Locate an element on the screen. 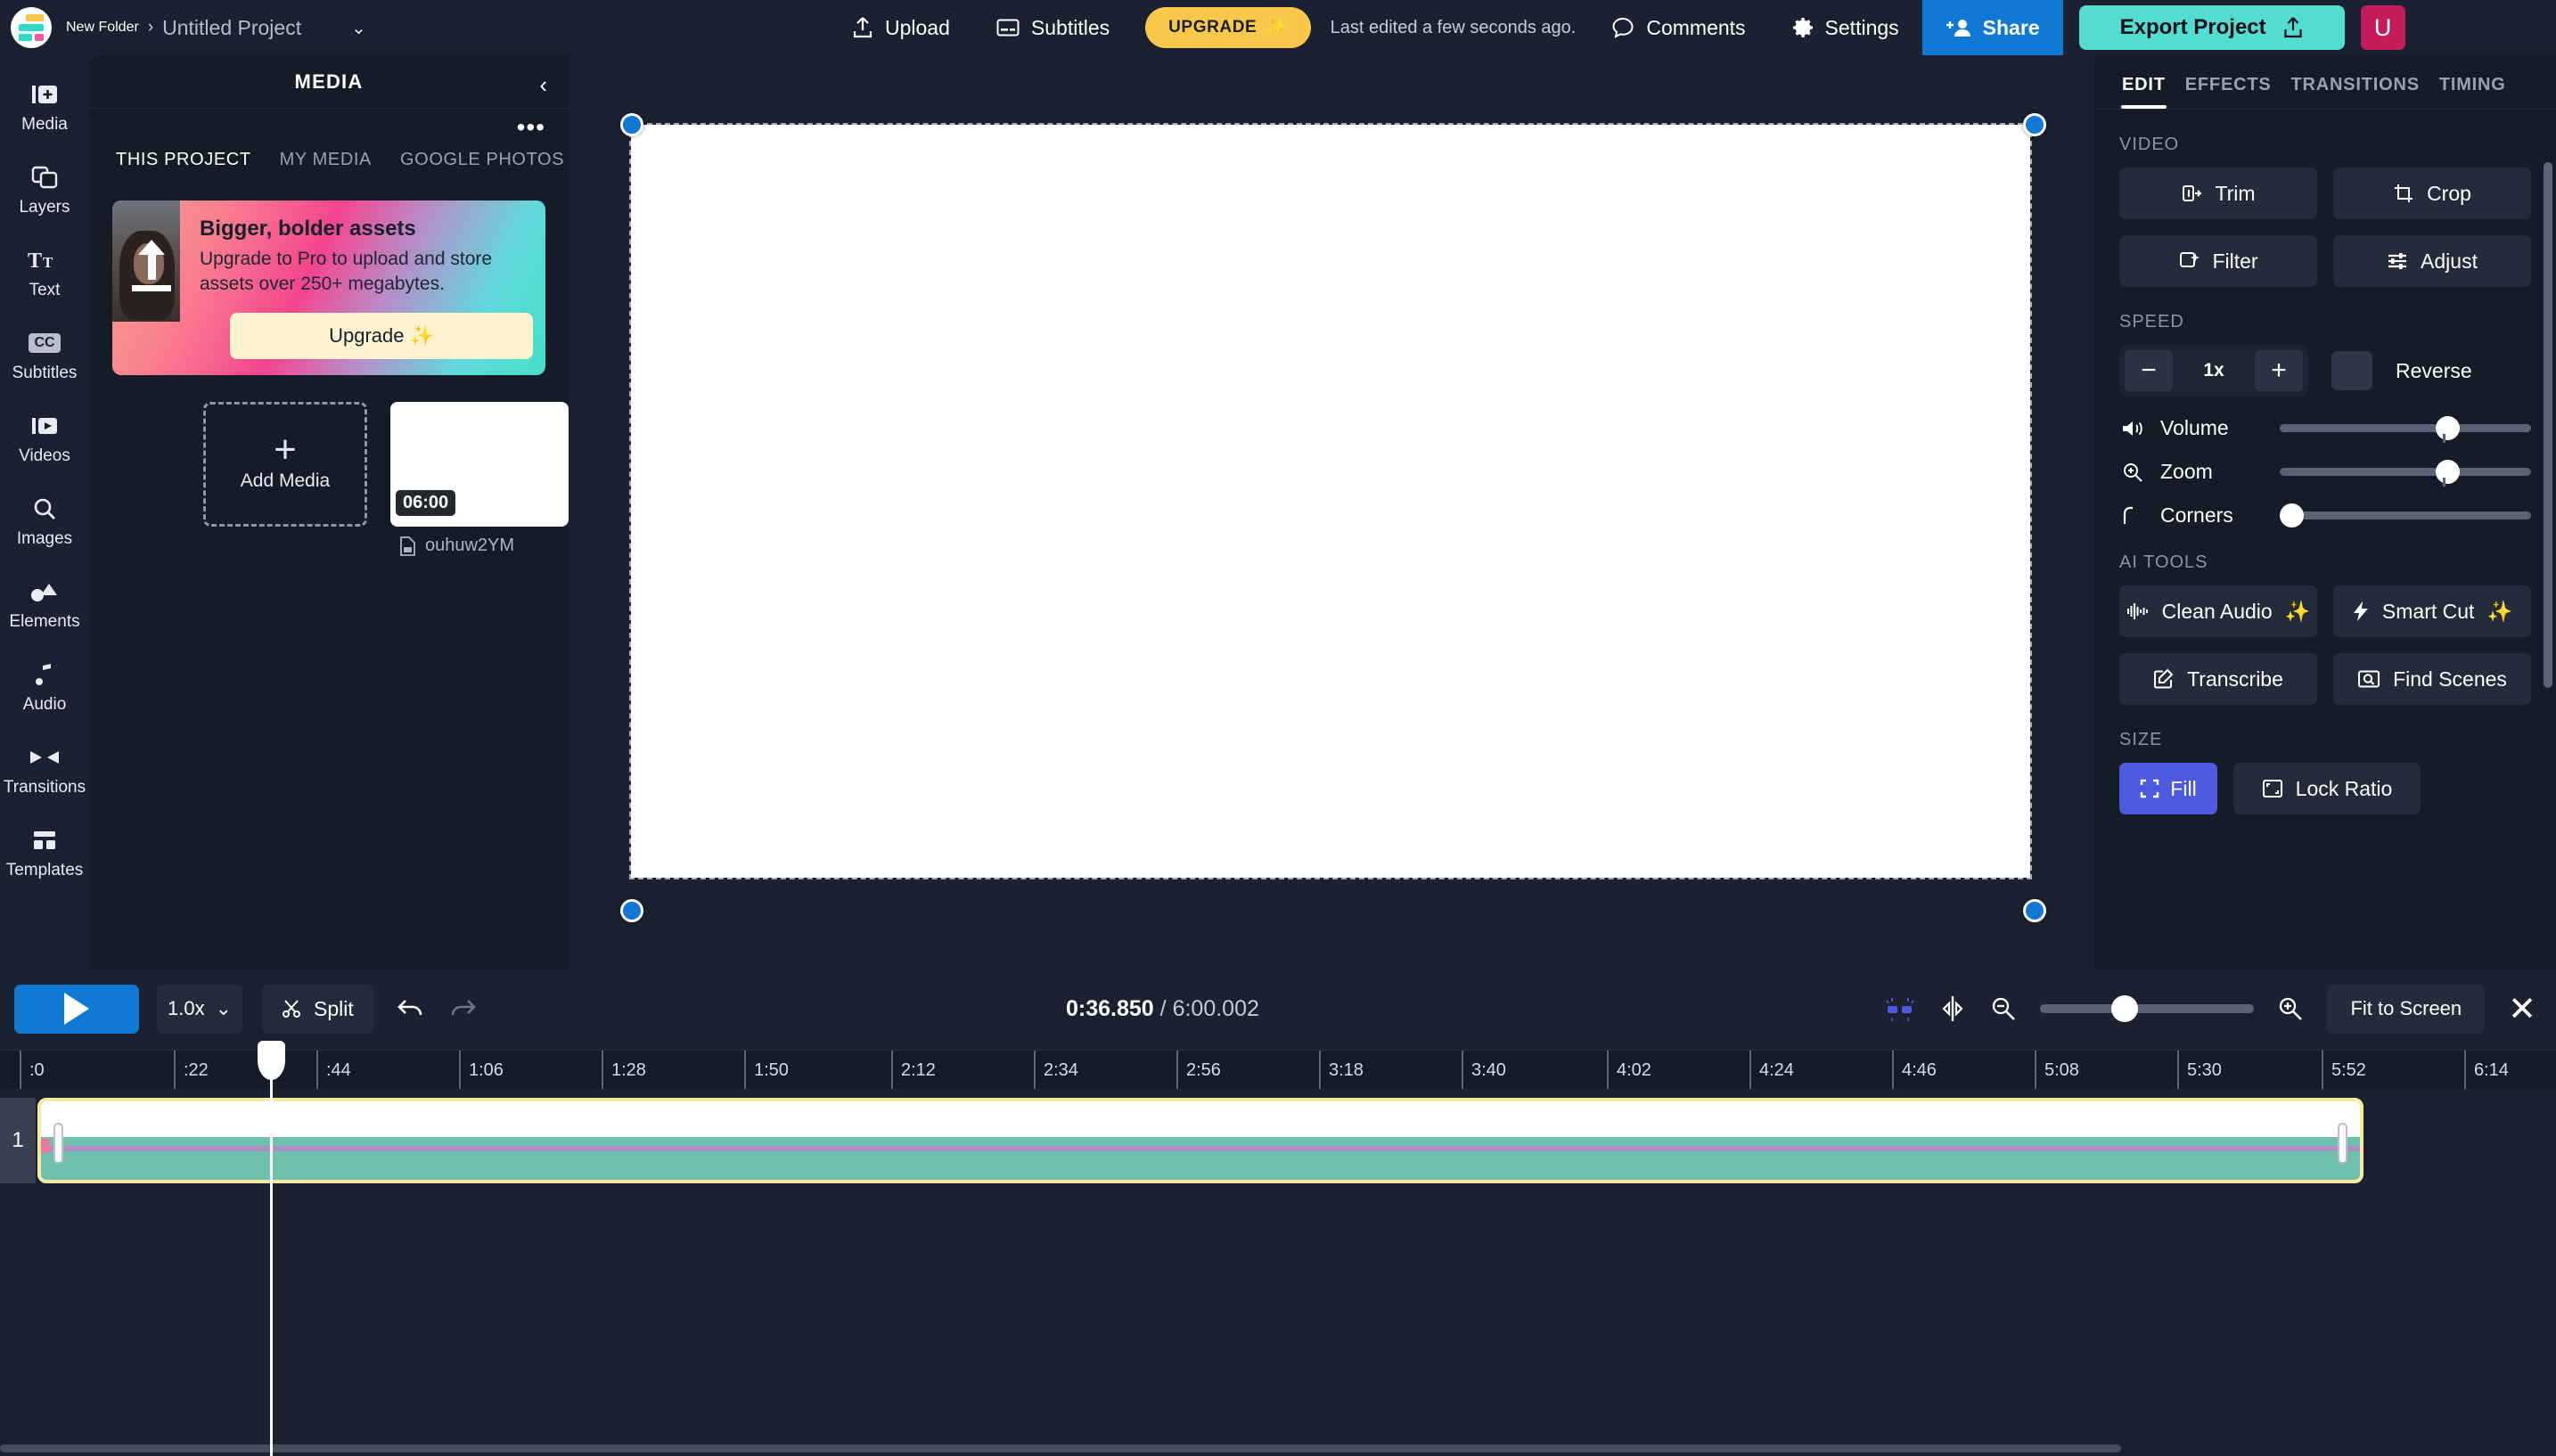  zoom-in-icon is located at coordinates (2290, 1009).